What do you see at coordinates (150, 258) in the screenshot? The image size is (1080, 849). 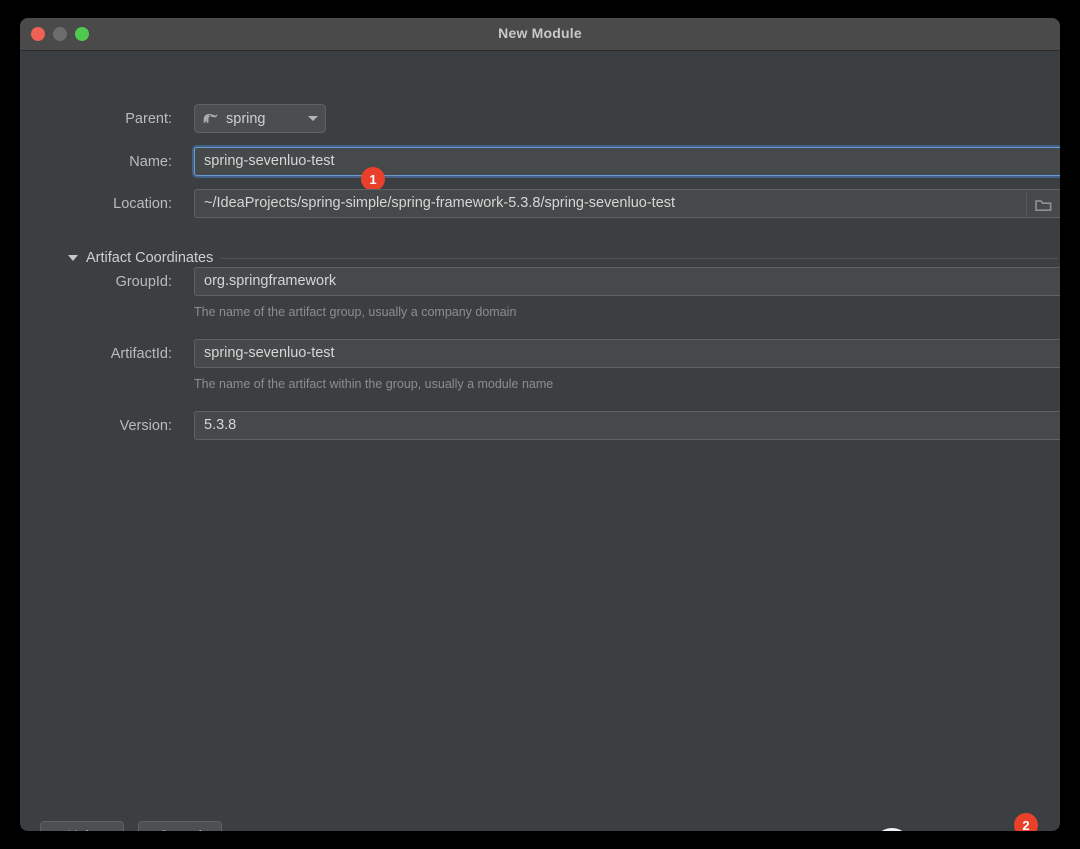 I see `artifact-coordinates-label: Artifact Coordinates` at bounding box center [150, 258].